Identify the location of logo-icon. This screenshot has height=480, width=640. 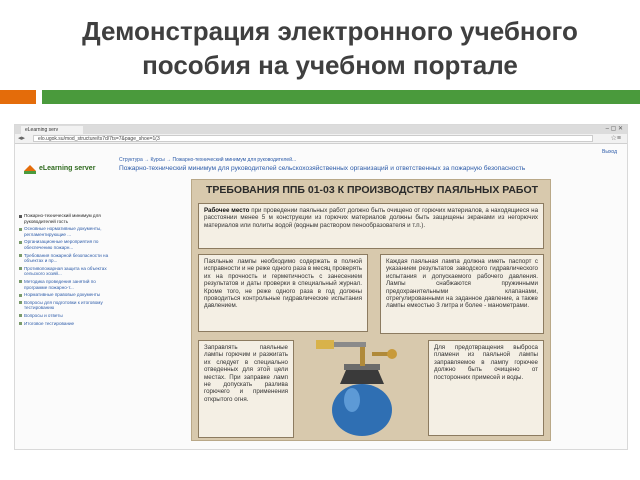
(30, 169).